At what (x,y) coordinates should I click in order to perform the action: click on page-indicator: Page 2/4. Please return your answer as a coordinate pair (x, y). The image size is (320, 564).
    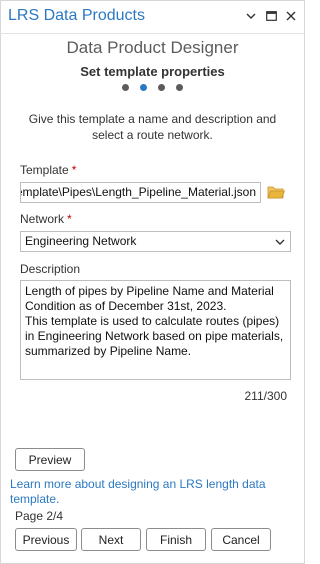
    Looking at the image, I should click on (39, 516).